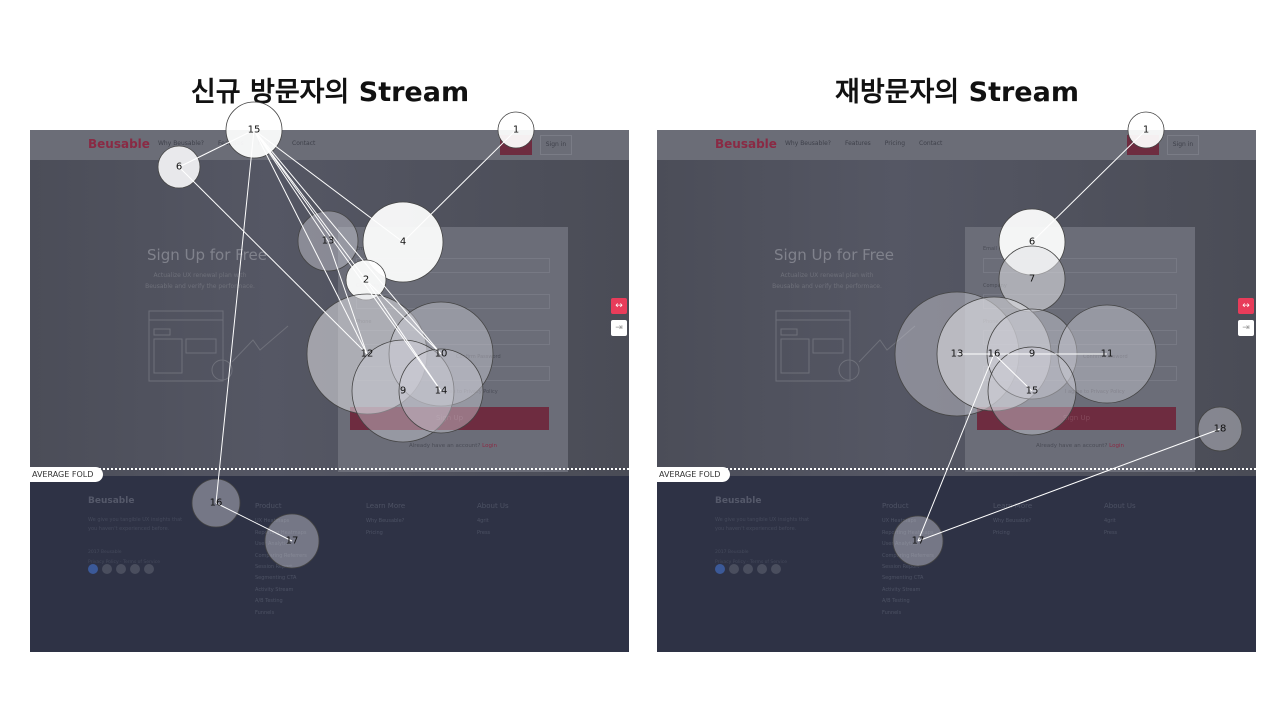 Image resolution: width=1280 pixels, height=723 pixels. Describe the element at coordinates (330, 92) in the screenshot. I see `left-title: 신규 방문자의 Stream` at that location.